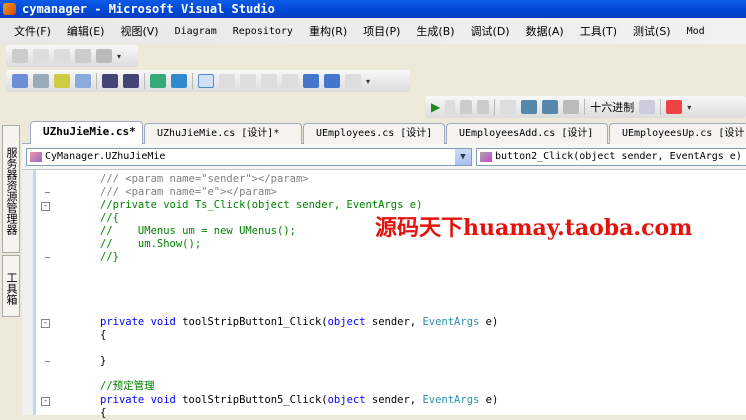 This screenshot has width=746, height=420. I want to click on method-name: toolStripButton5_Click(, so click(251, 400).